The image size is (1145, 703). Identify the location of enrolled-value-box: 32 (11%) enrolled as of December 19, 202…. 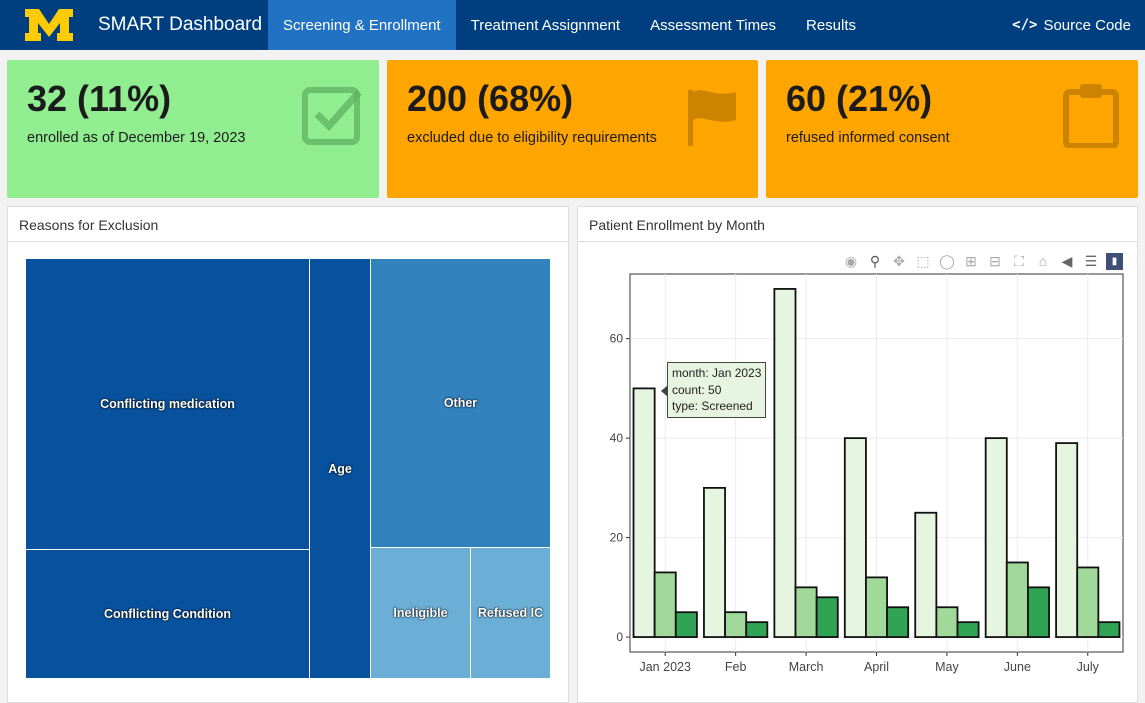
(193, 129).